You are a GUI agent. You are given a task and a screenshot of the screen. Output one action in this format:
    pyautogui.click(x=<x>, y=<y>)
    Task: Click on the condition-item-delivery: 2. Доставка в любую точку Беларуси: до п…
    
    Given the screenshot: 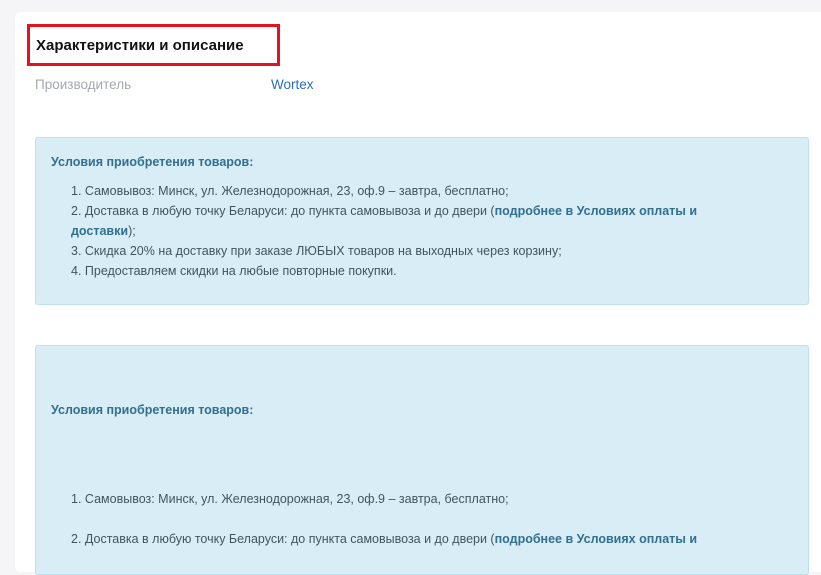 What is the action you would take?
    pyautogui.click(x=416, y=221)
    